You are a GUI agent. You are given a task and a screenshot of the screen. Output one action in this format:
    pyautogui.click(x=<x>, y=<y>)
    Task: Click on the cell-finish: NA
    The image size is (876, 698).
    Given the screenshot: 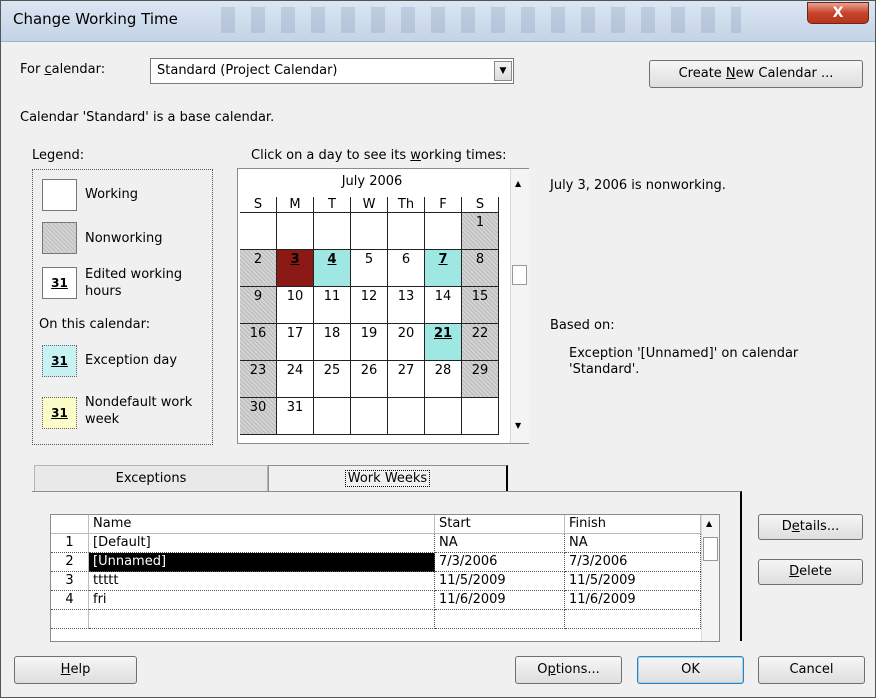 What is the action you would take?
    pyautogui.click(x=633, y=543)
    